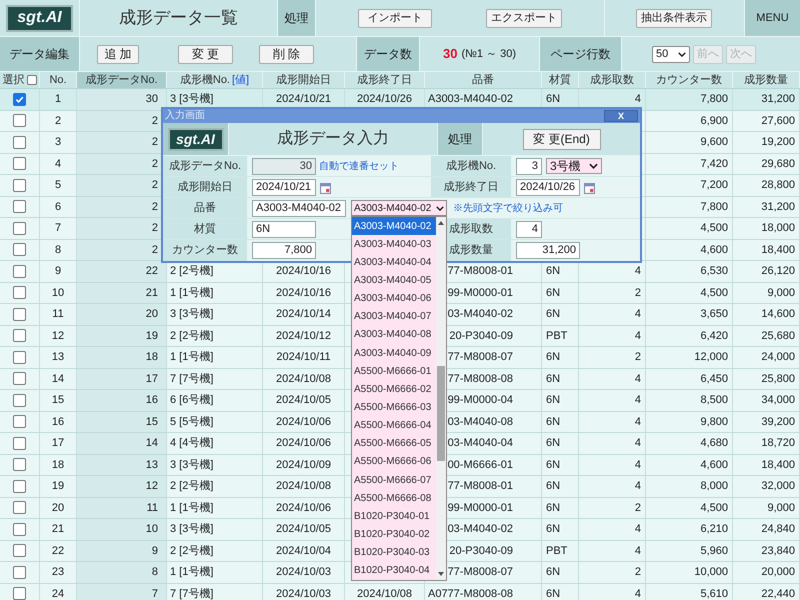 The image size is (800, 600). Describe the element at coordinates (689, 80) in the screenshot. I see `column-header: カウンター数` at that location.